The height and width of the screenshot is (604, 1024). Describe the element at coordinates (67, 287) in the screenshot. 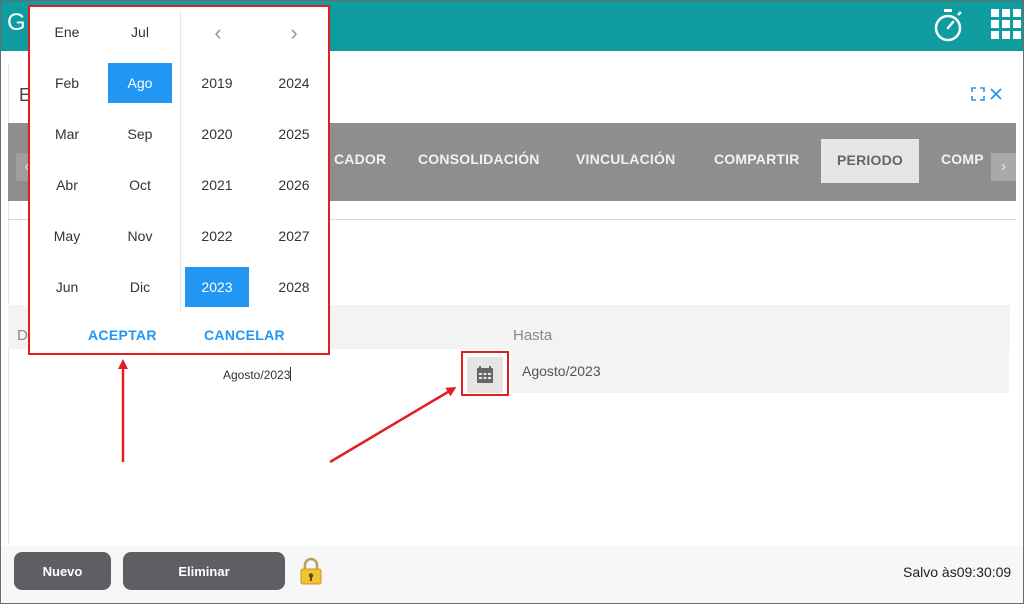

I see `month-jun: Jun` at that location.